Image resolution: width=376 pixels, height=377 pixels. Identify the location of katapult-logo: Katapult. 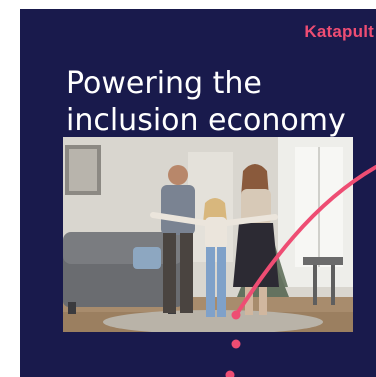
(339, 31).